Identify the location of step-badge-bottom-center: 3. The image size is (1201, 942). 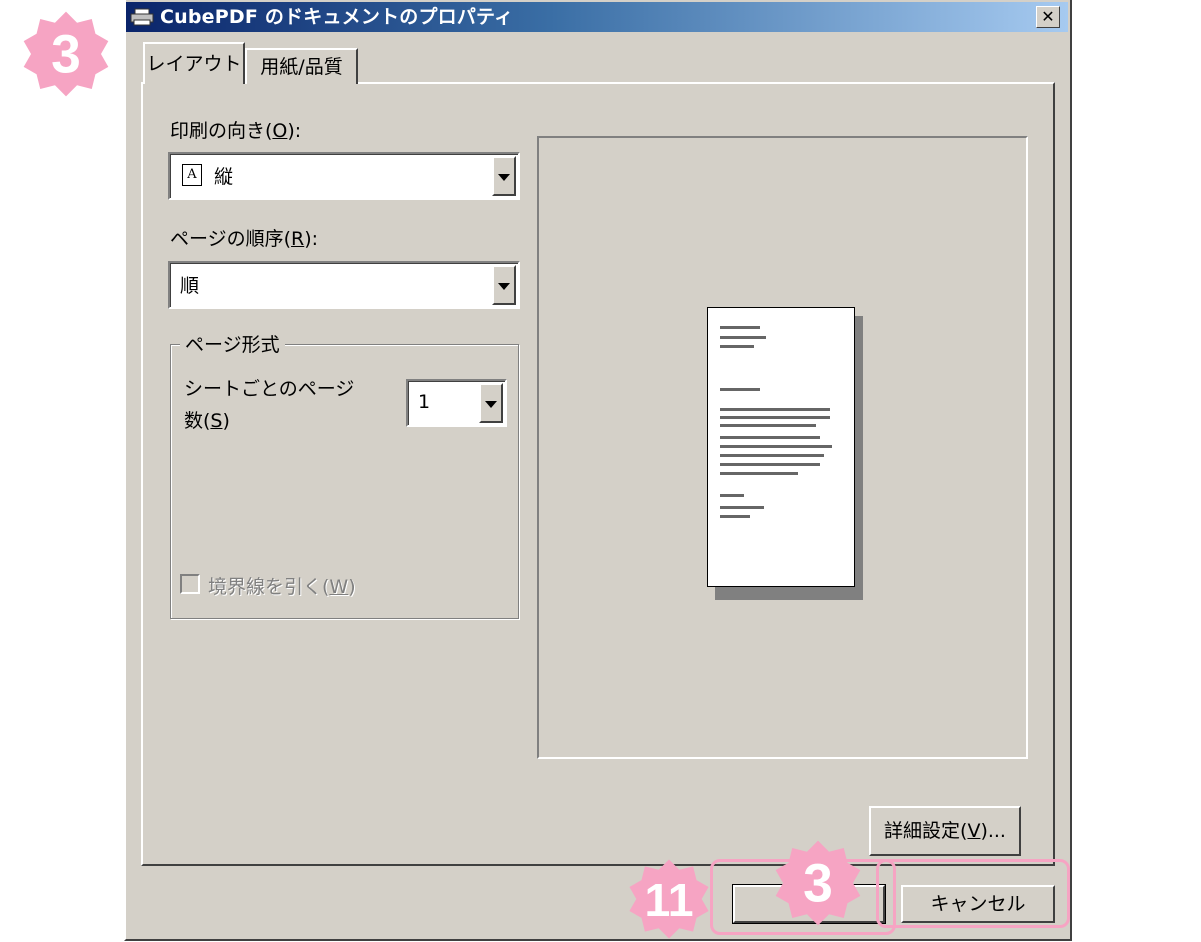
(818, 883).